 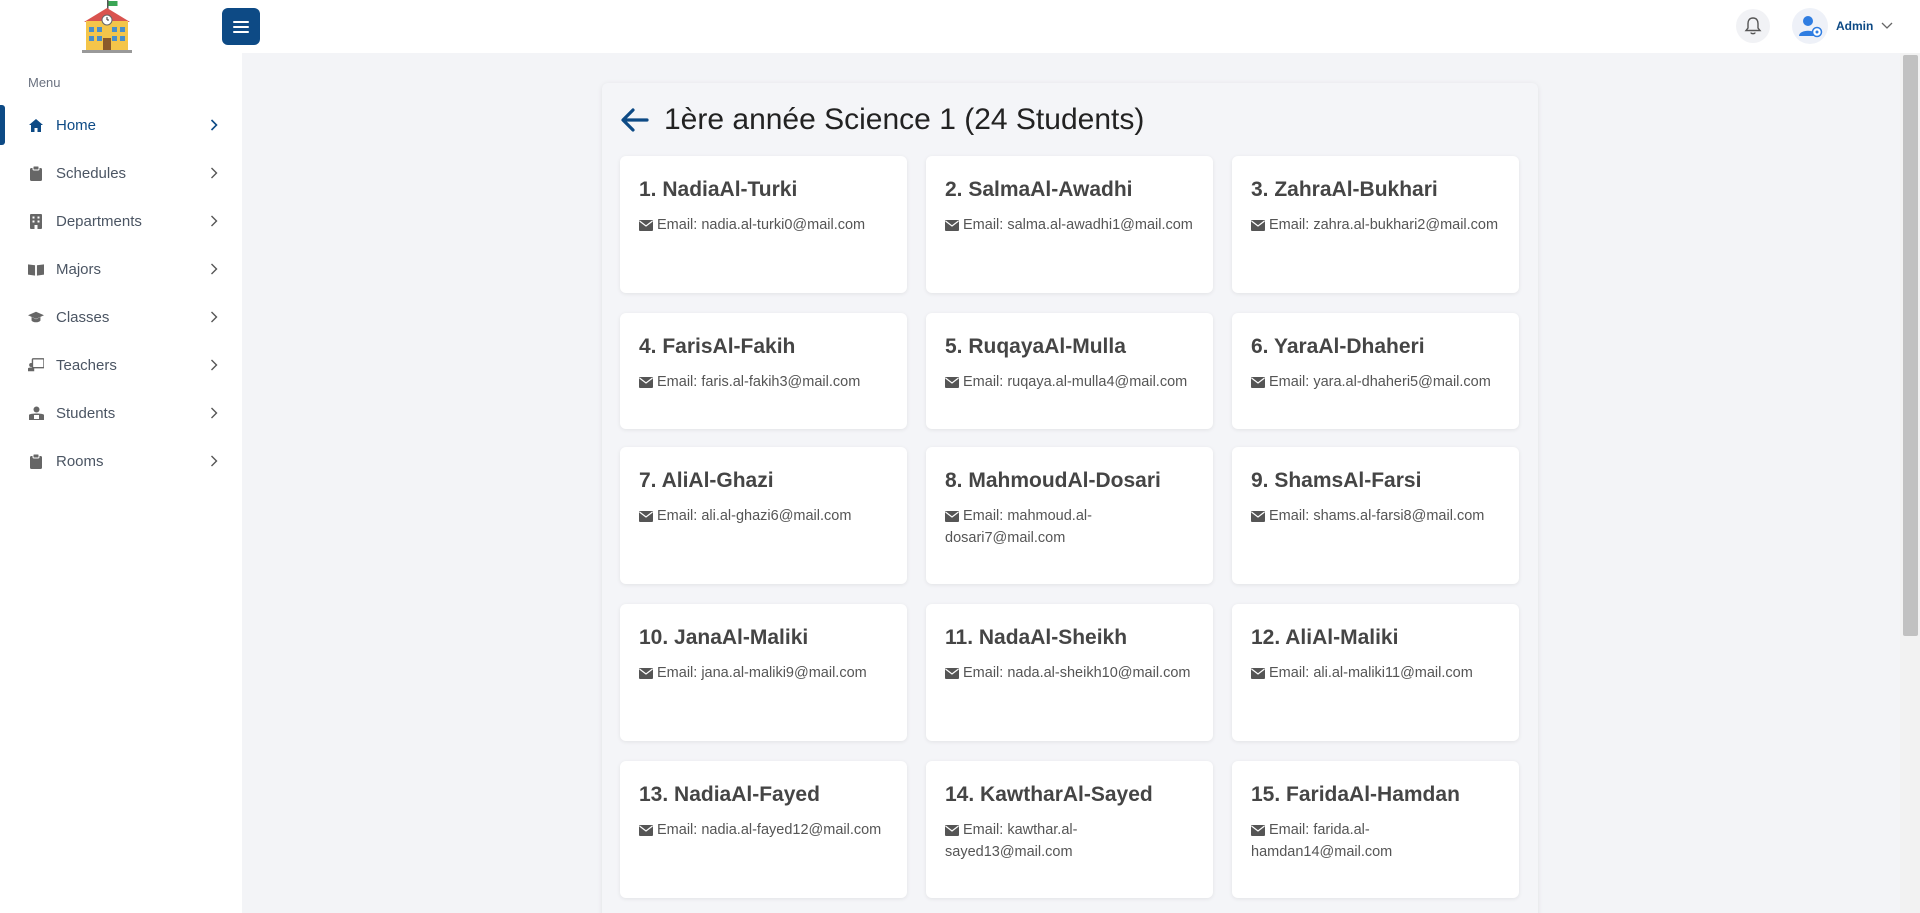 I want to click on topbar: Admin, so click(x=960, y=26).